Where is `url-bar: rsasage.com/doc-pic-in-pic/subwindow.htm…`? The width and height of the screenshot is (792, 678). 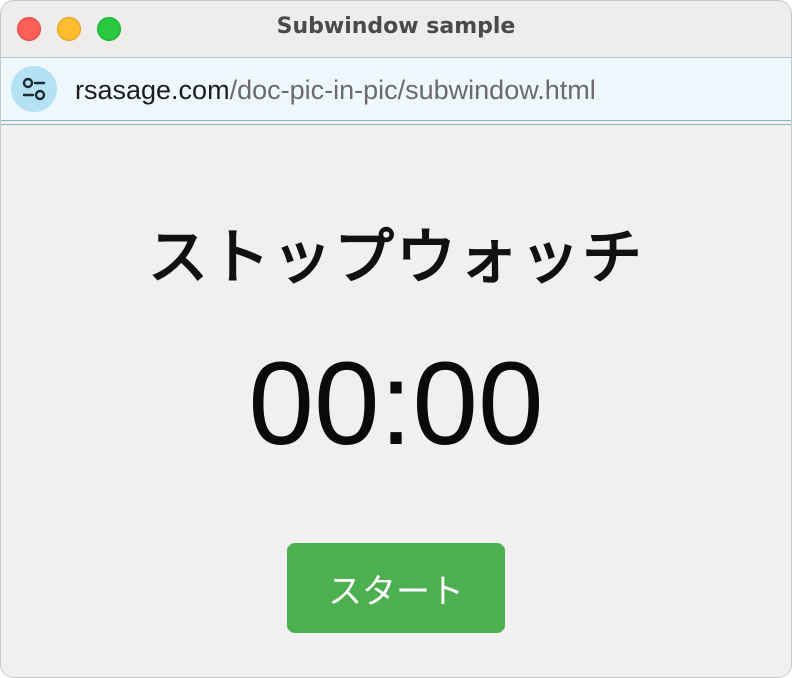
url-bar: rsasage.com/doc-pic-in-pic/subwindow.htm… is located at coordinates (396, 89).